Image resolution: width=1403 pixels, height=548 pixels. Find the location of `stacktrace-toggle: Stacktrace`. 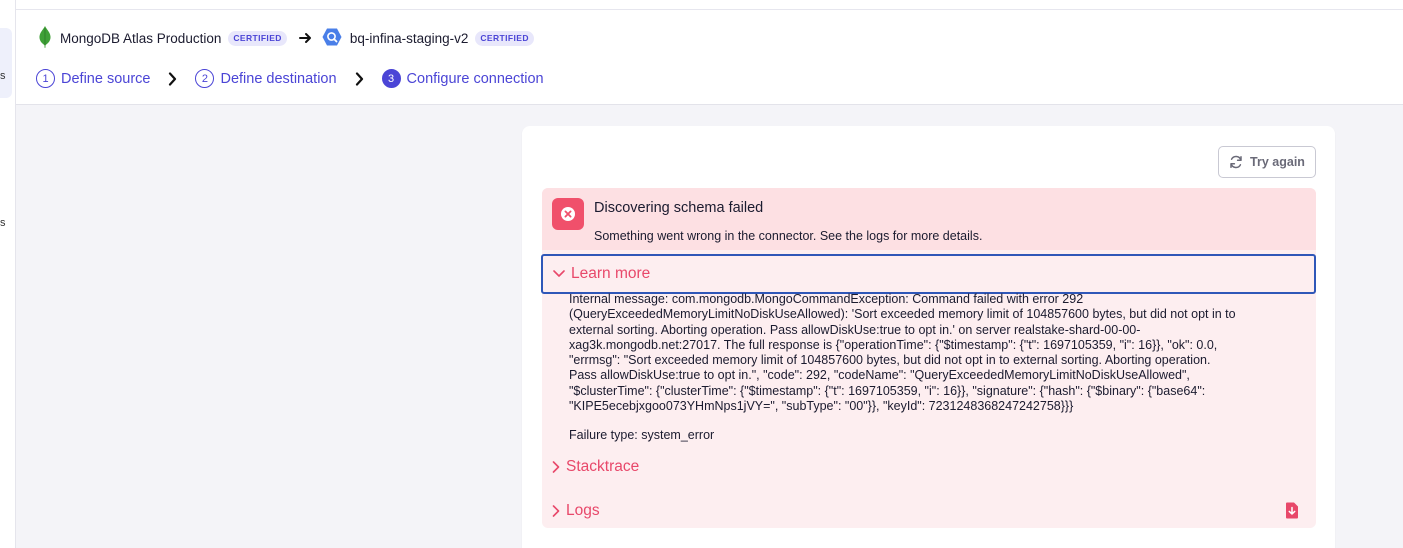

stacktrace-toggle: Stacktrace is located at coordinates (595, 467).